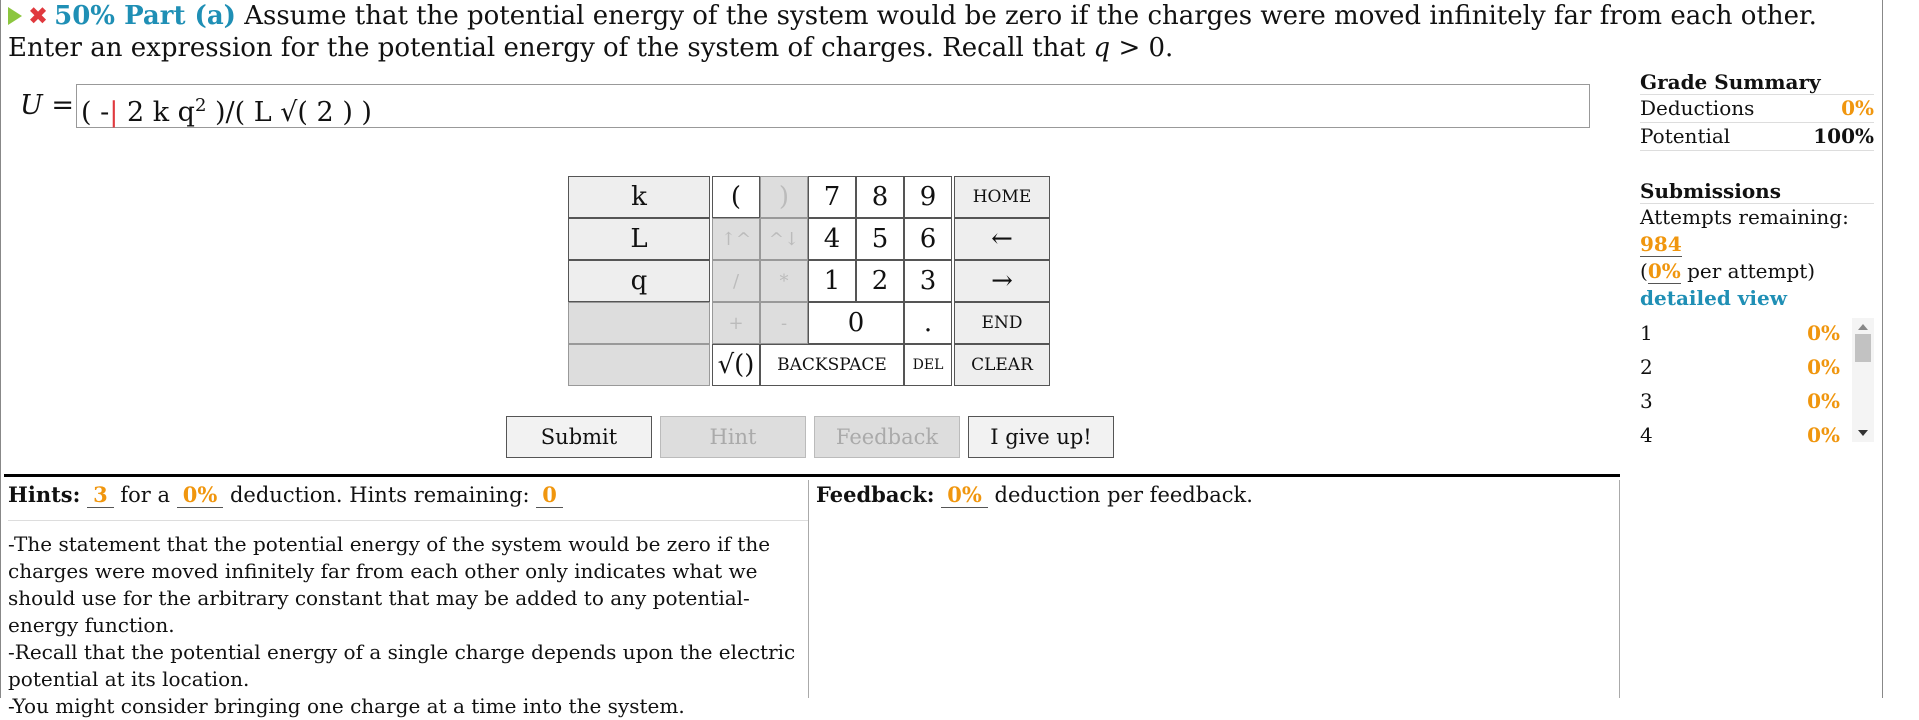 The width and height of the screenshot is (1919, 720). What do you see at coordinates (784, 239) in the screenshot?
I see `key-down-arrow: ^↓` at bounding box center [784, 239].